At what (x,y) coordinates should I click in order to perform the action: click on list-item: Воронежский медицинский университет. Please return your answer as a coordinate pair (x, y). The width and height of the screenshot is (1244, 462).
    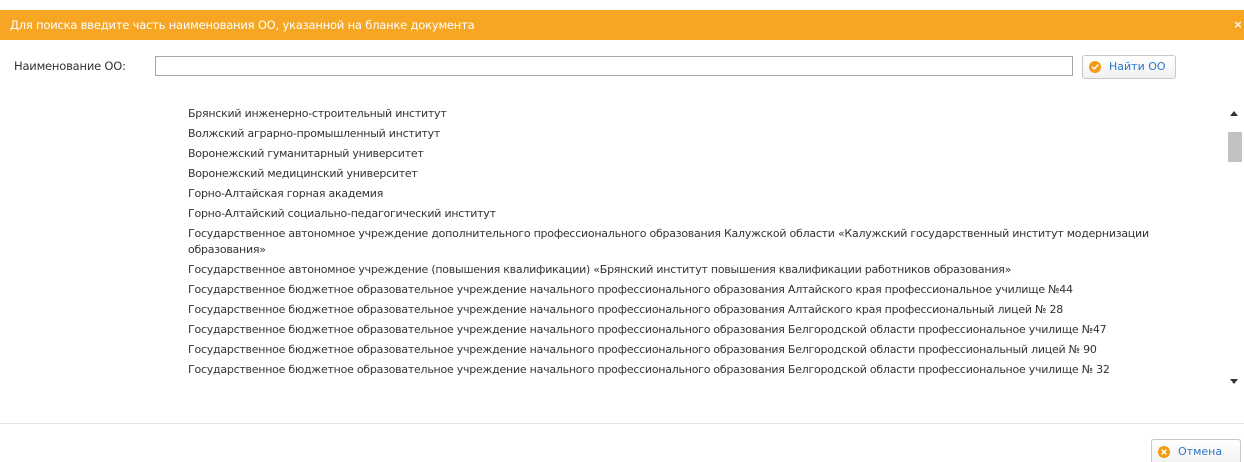
    Looking at the image, I should click on (703, 174).